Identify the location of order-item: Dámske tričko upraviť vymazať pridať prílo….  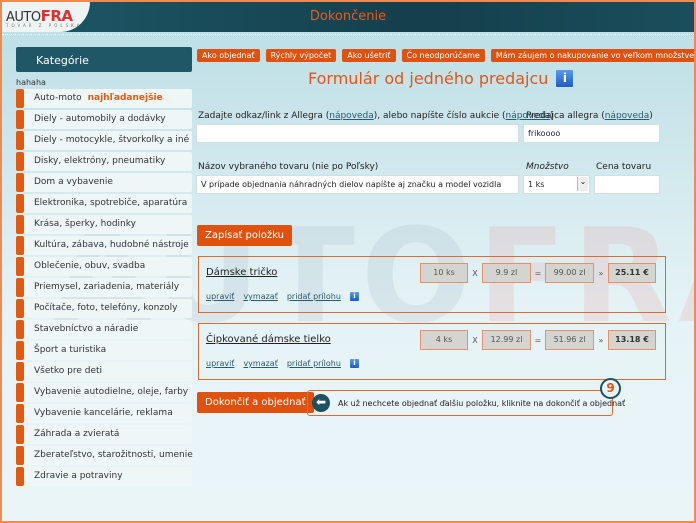
(432, 284).